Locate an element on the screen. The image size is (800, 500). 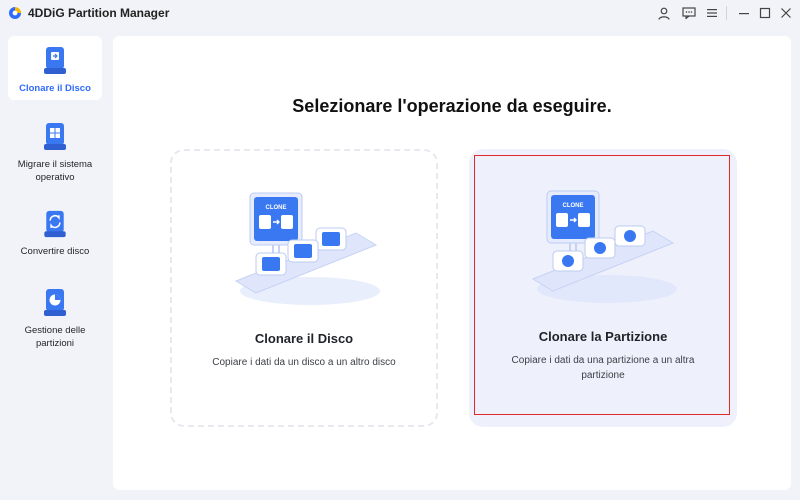
close-icon is located at coordinates (786, 13).